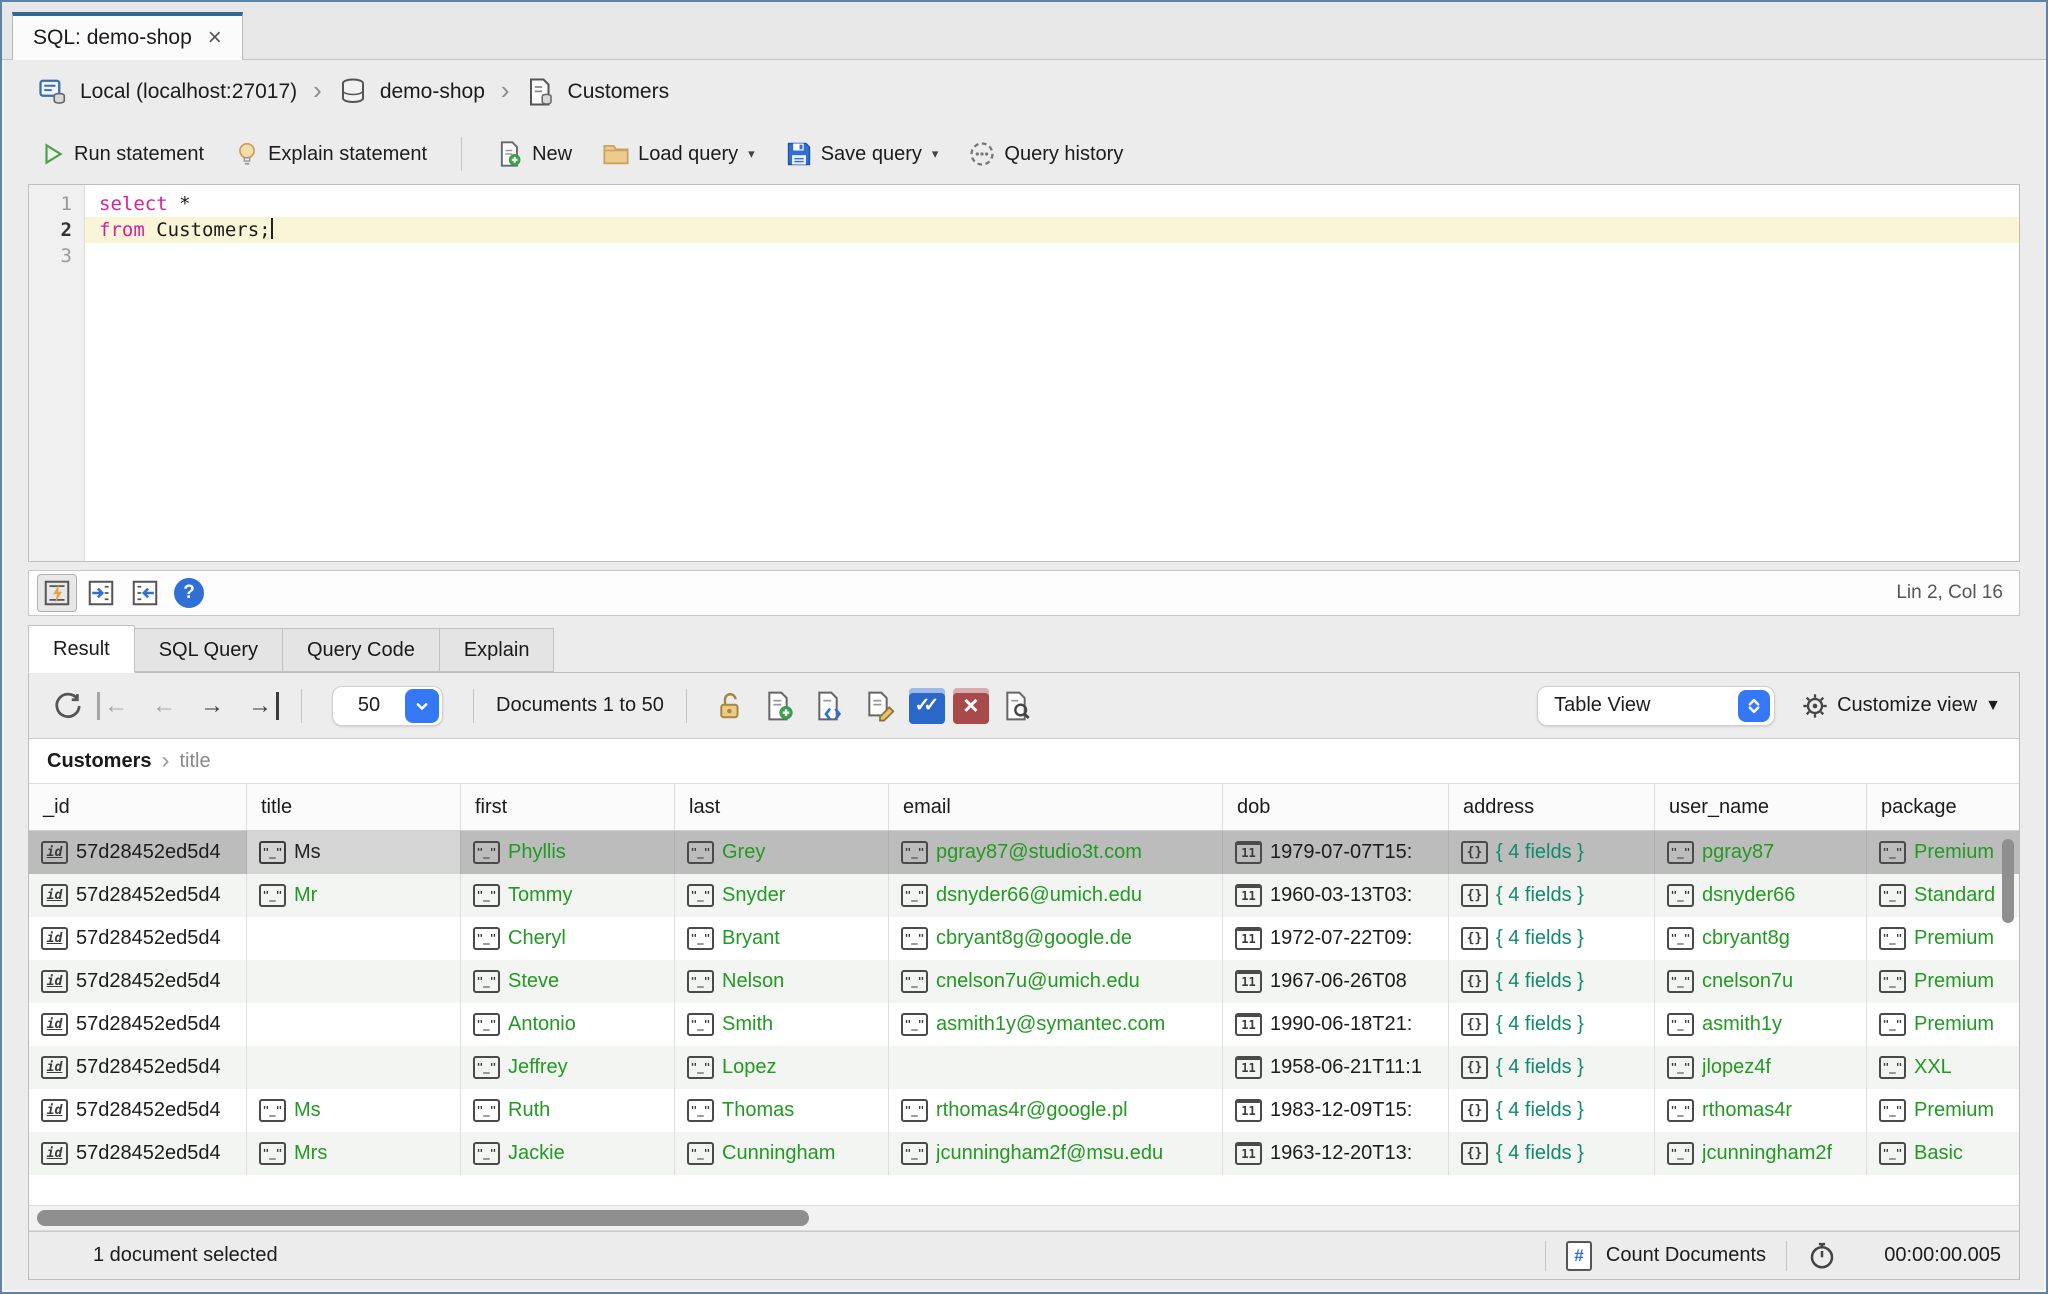 The width and height of the screenshot is (2048, 1294). I want to click on tab-result: Result, so click(81, 649).